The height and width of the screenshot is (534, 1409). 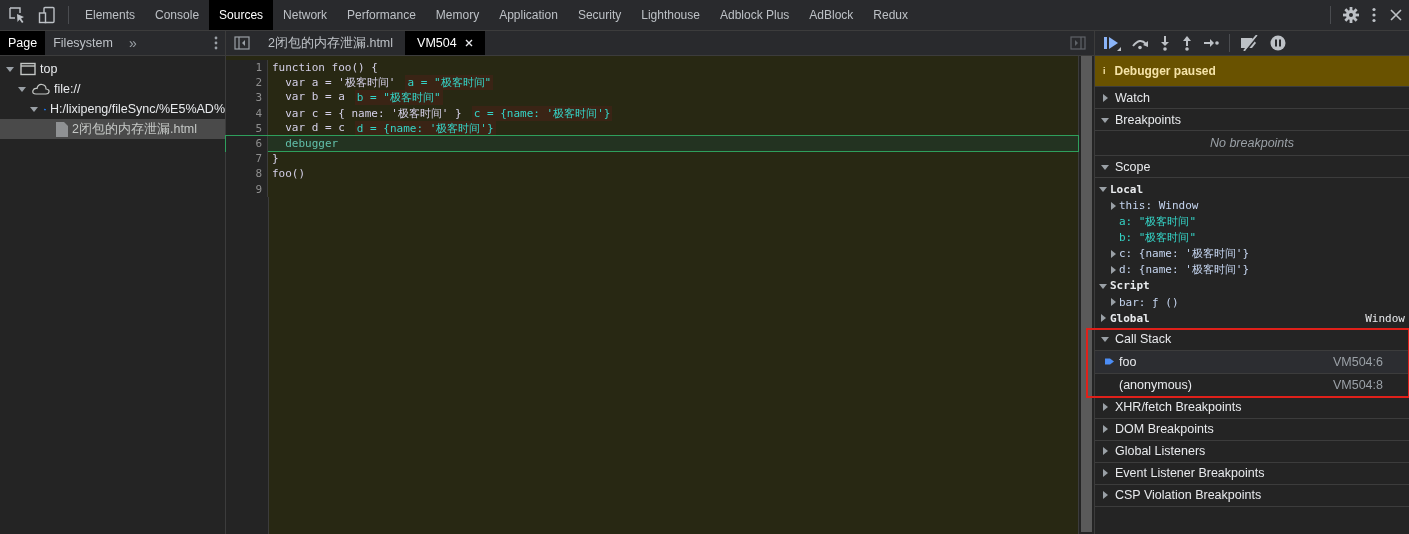 What do you see at coordinates (132, 43) in the screenshot?
I see `more-tabs-button: »` at bounding box center [132, 43].